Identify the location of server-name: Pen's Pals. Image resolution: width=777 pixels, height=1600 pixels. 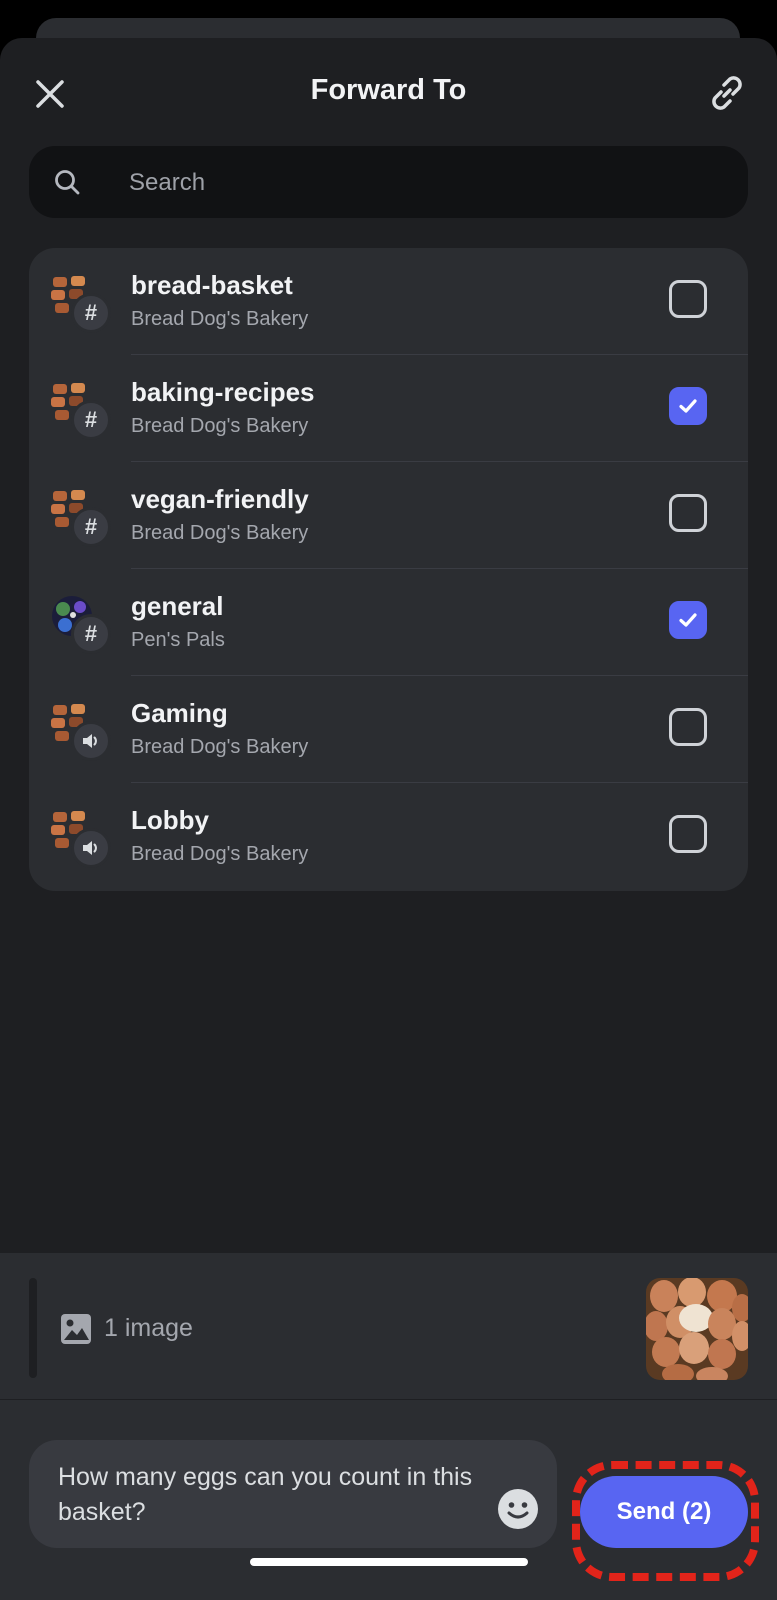
(178, 640).